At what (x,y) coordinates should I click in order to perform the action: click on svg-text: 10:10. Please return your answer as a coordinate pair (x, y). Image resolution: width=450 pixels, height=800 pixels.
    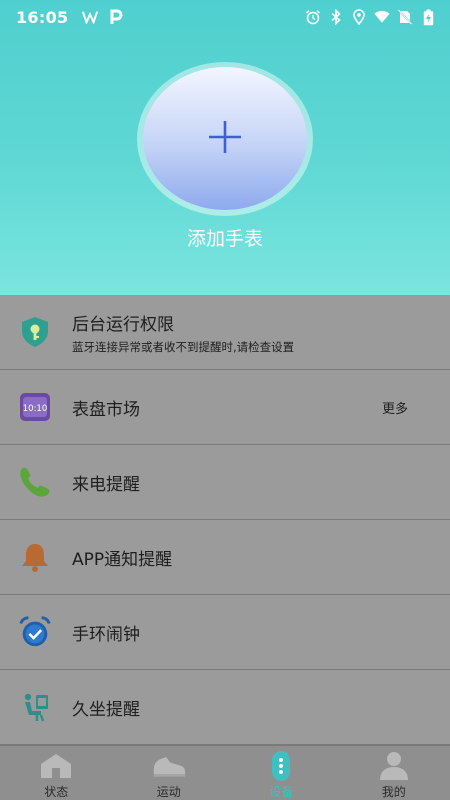
    Looking at the image, I should click on (35, 409).